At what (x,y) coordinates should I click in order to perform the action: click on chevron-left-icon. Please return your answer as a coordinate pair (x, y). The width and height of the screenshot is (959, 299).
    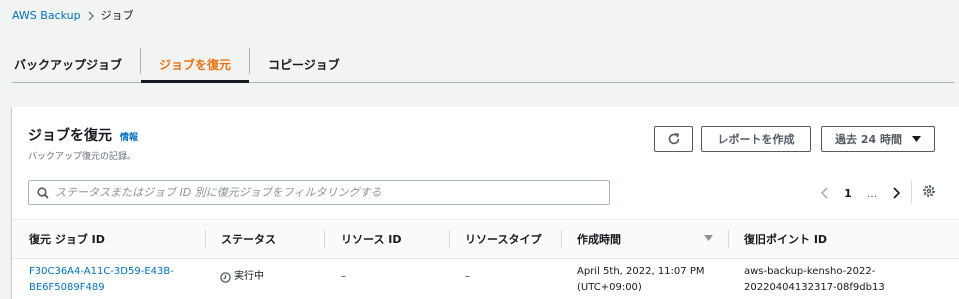
    Looking at the image, I should click on (824, 193).